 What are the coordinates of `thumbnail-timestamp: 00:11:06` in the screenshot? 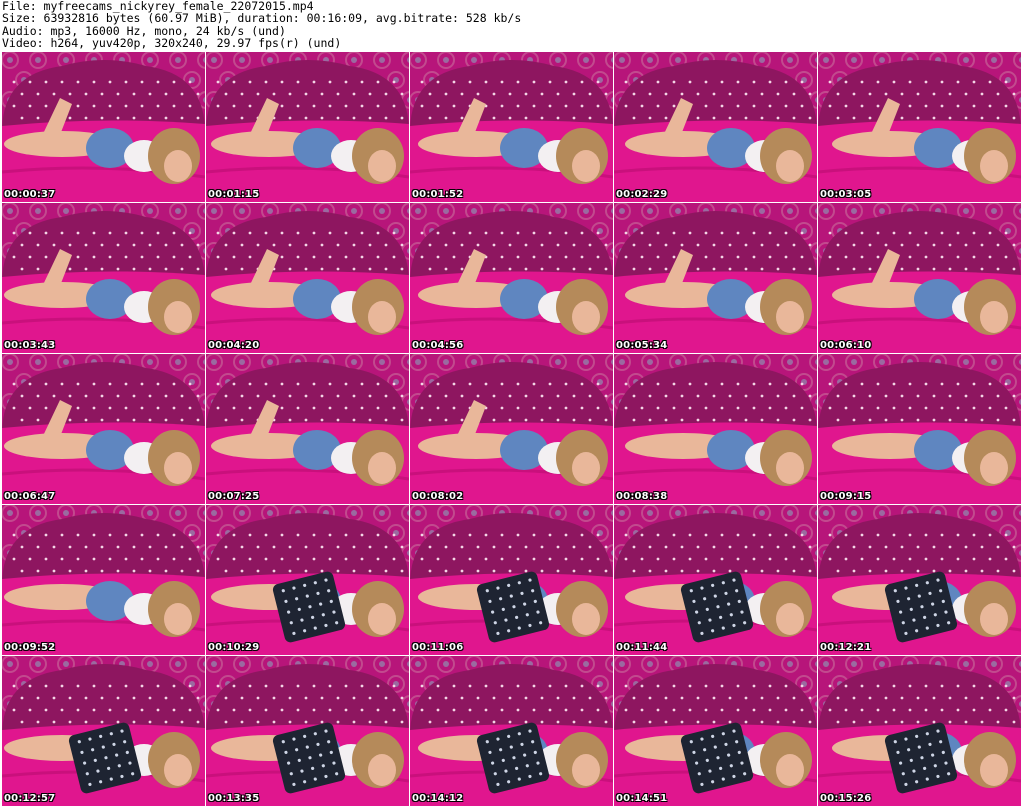 It's located at (438, 647).